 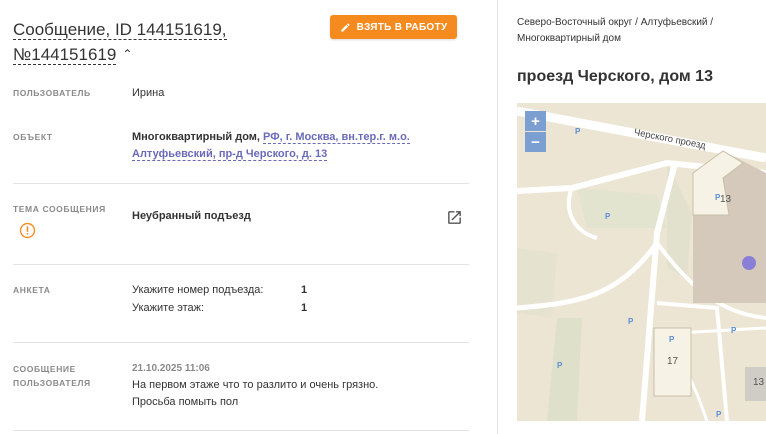 What do you see at coordinates (120, 30) in the screenshot?
I see `title-line-1: Сообщение, ID 144151619,` at bounding box center [120, 30].